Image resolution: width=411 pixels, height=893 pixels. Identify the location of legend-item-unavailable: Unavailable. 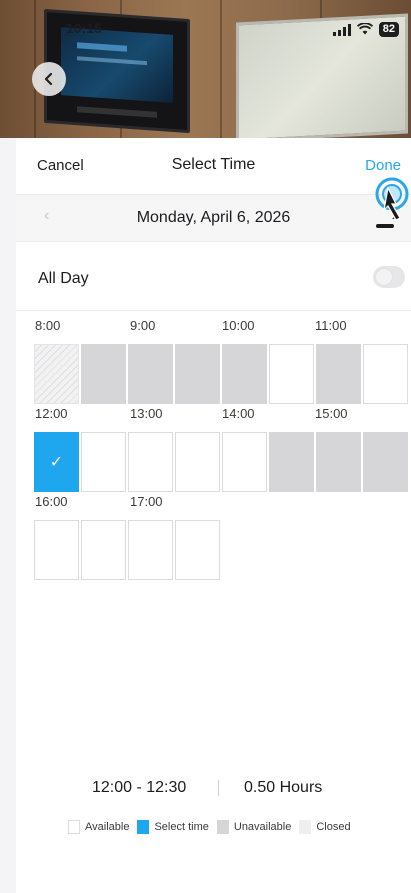
(254, 827).